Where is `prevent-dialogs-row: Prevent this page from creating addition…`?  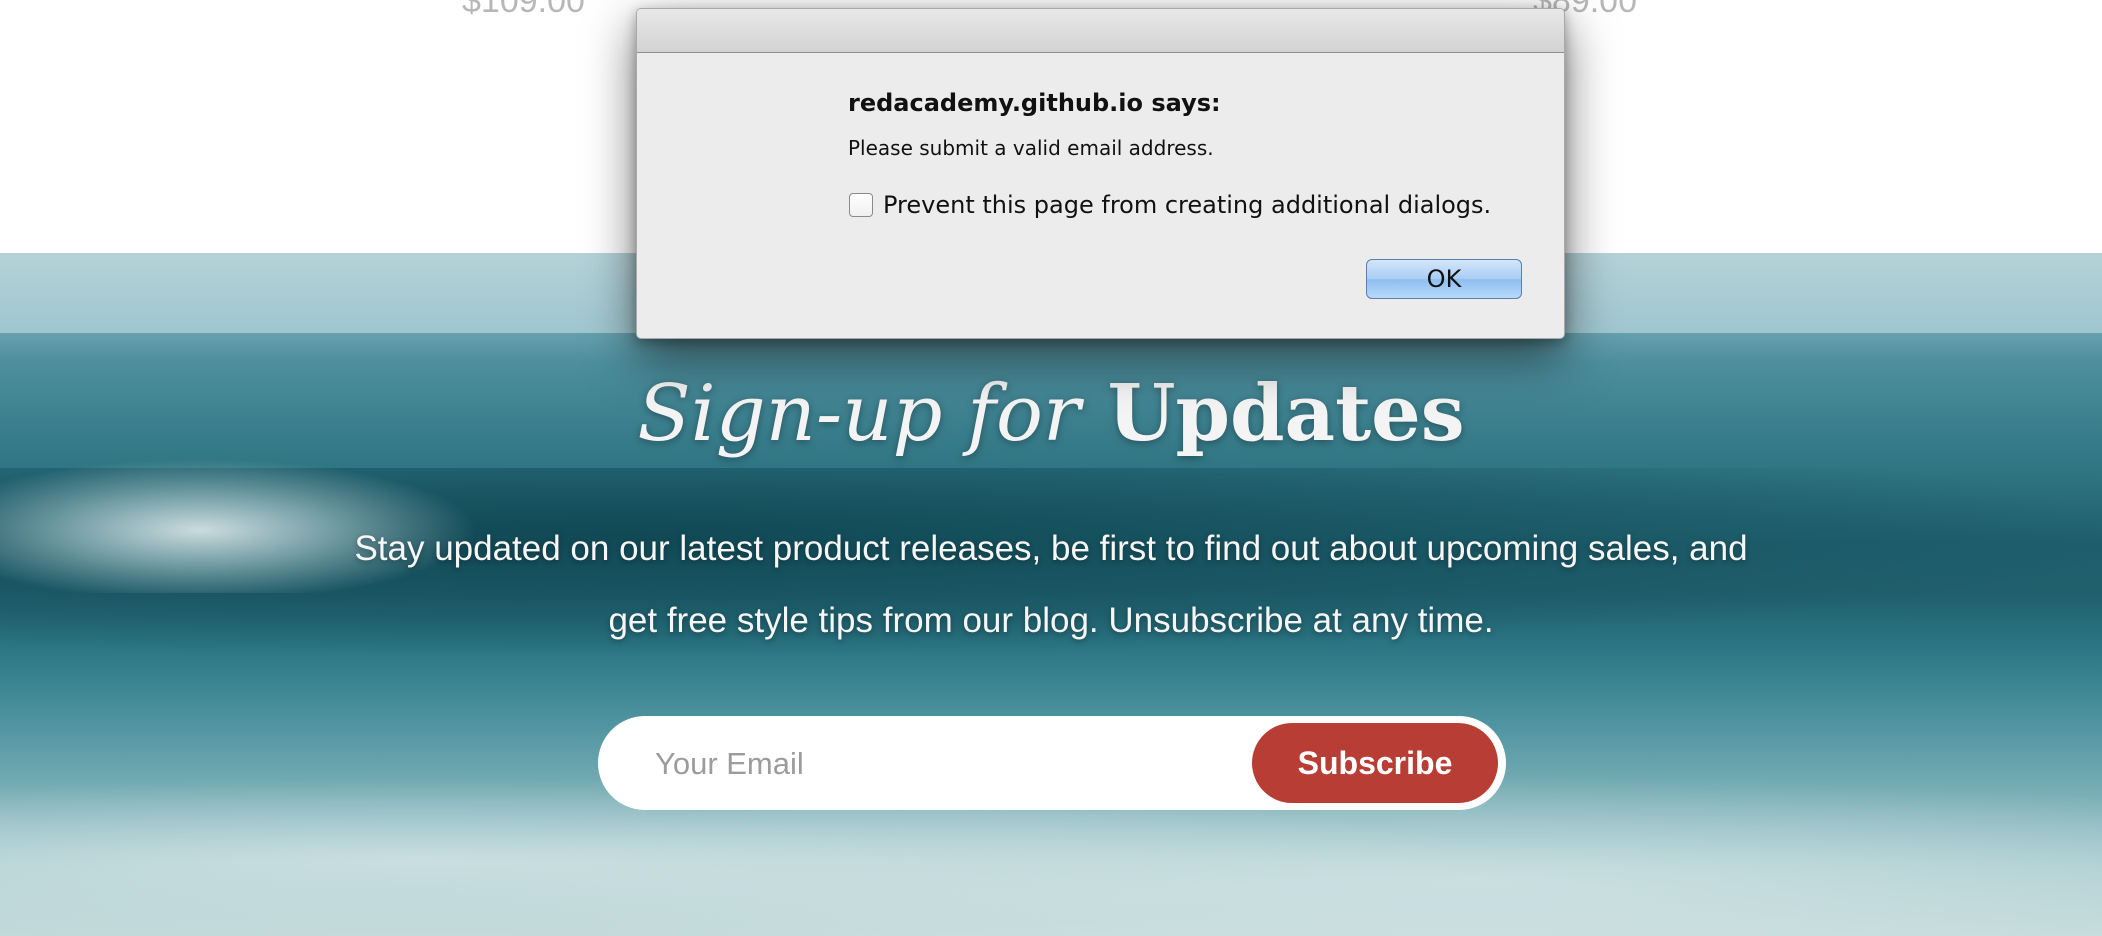
prevent-dialogs-row: Prevent this page from creating addition… is located at coordinates (1170, 205).